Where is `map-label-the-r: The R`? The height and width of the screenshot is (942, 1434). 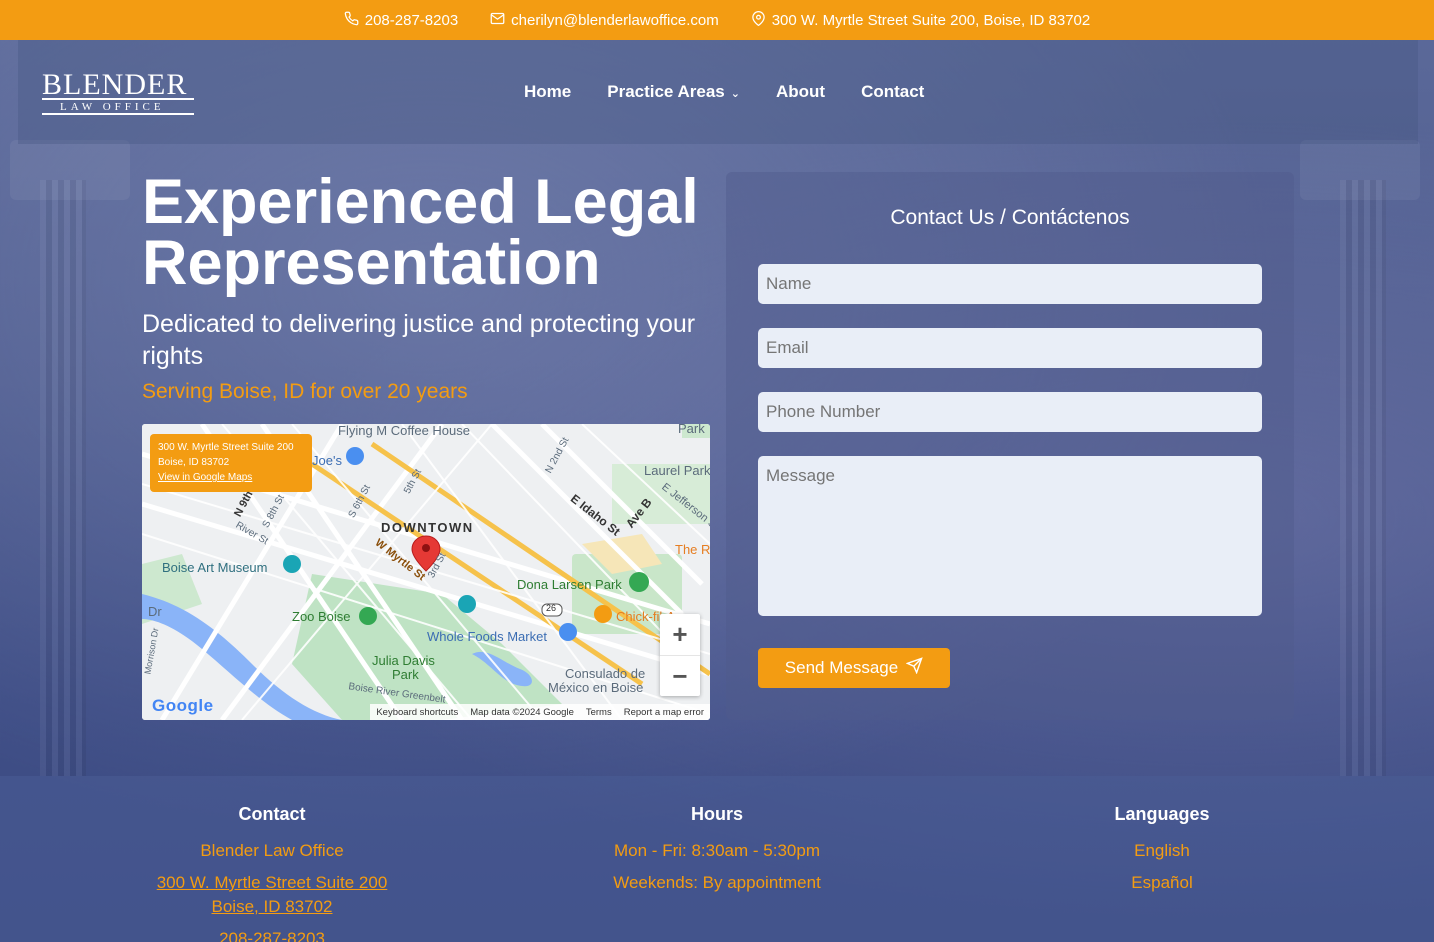
map-label-the-r: The R is located at coordinates (692, 549).